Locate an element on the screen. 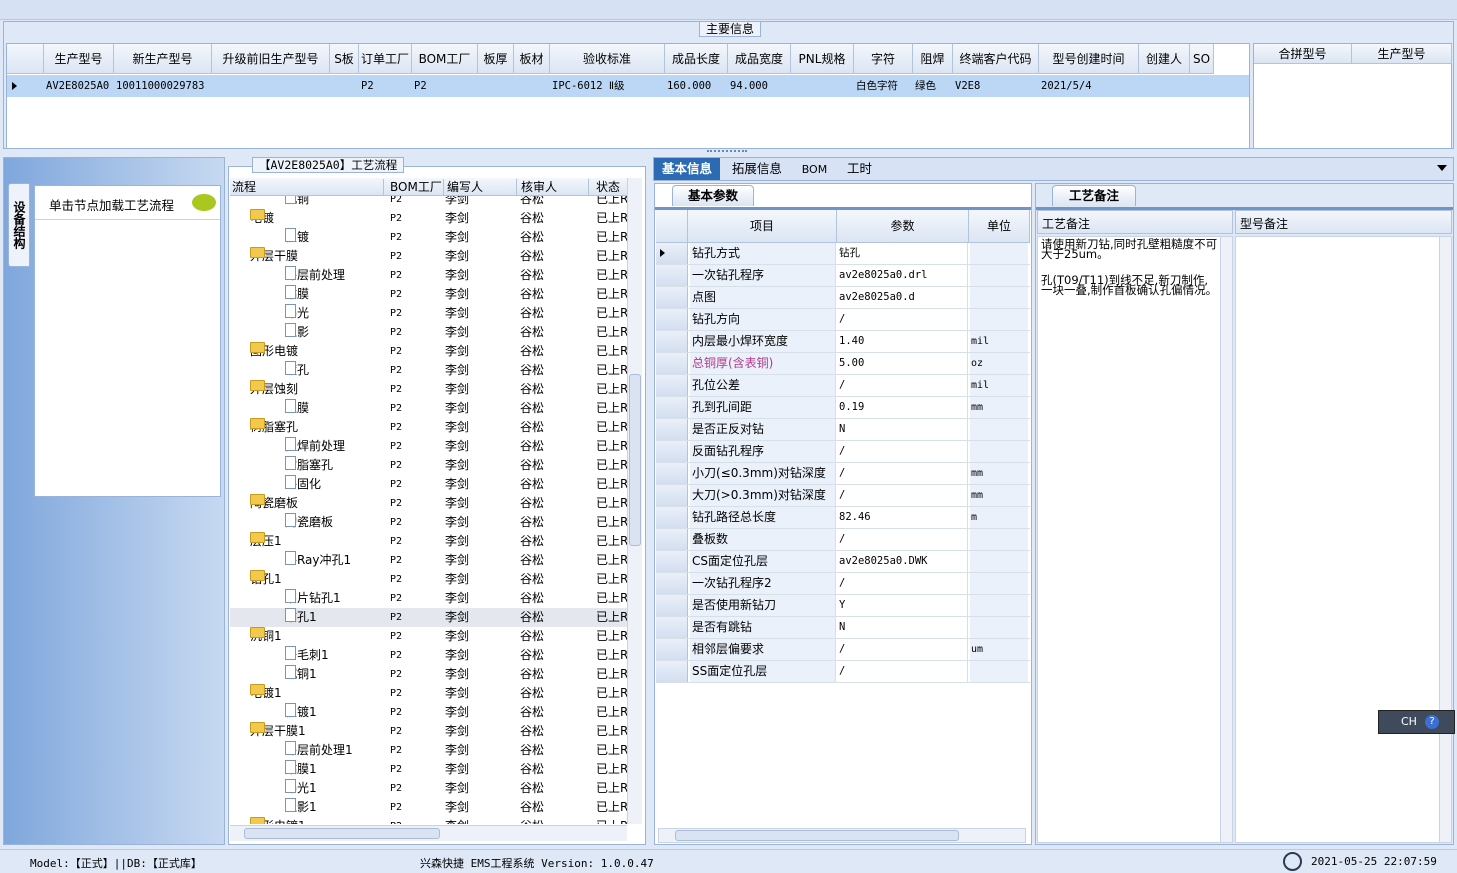  main-cell: V2E8 is located at coordinates (997, 86).